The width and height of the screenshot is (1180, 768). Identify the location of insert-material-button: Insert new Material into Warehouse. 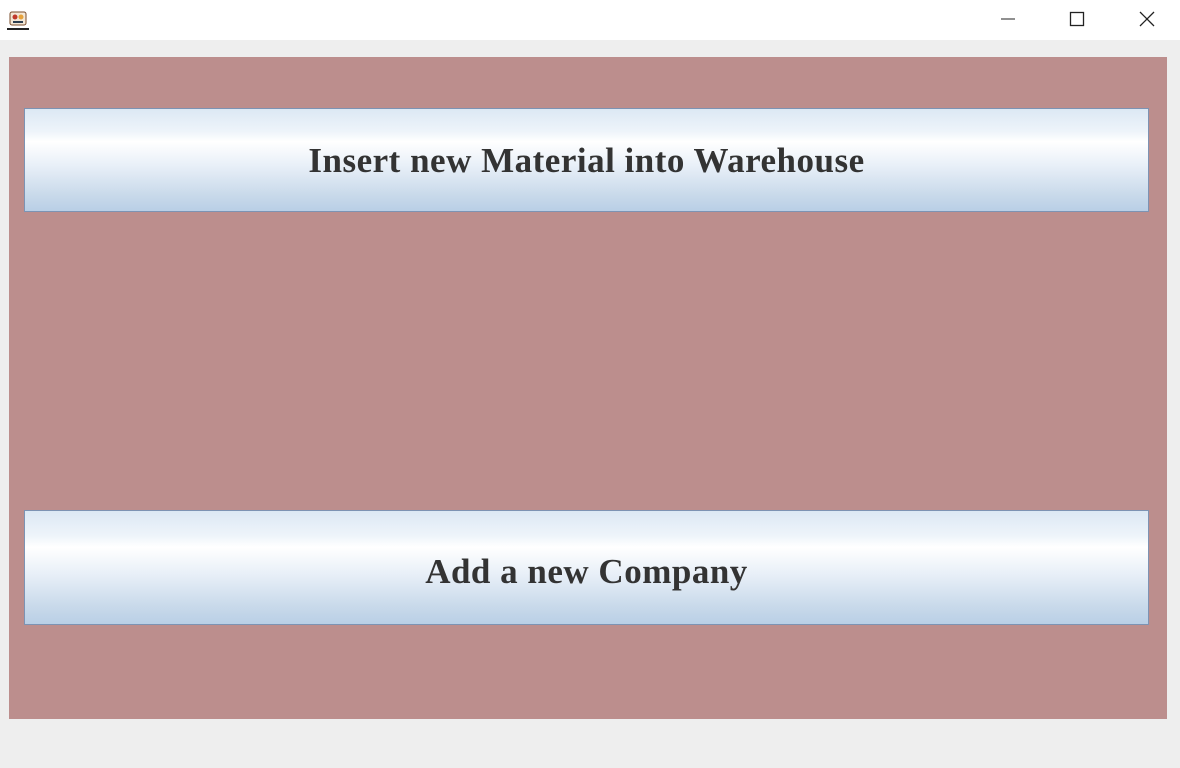
(586, 160).